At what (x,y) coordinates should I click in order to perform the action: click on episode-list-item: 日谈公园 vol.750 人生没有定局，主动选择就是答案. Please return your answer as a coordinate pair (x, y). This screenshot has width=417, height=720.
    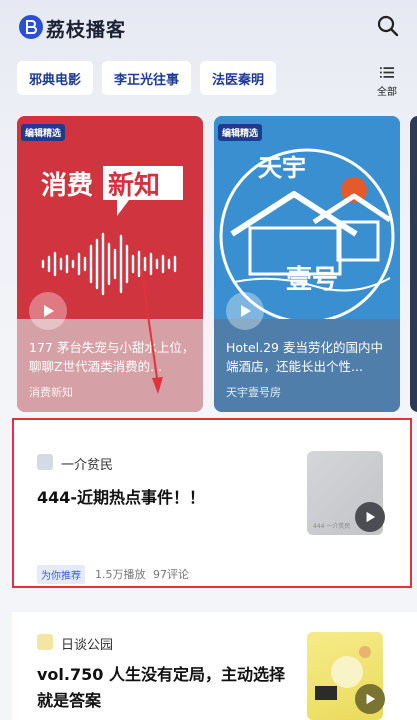
    Looking at the image, I should click on (214, 666).